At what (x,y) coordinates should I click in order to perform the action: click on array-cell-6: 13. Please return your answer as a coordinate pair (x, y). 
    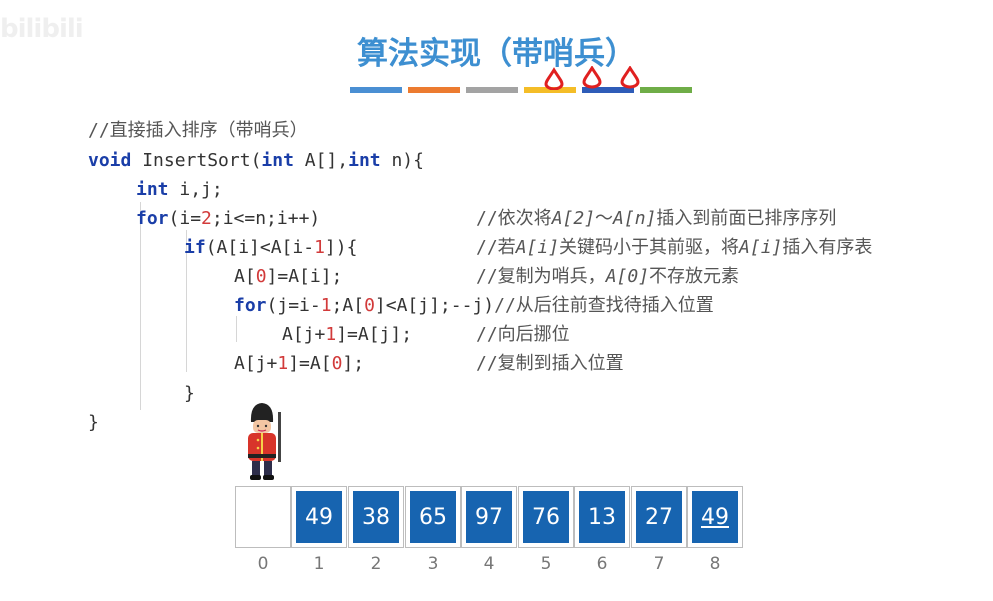
    Looking at the image, I should click on (602, 517).